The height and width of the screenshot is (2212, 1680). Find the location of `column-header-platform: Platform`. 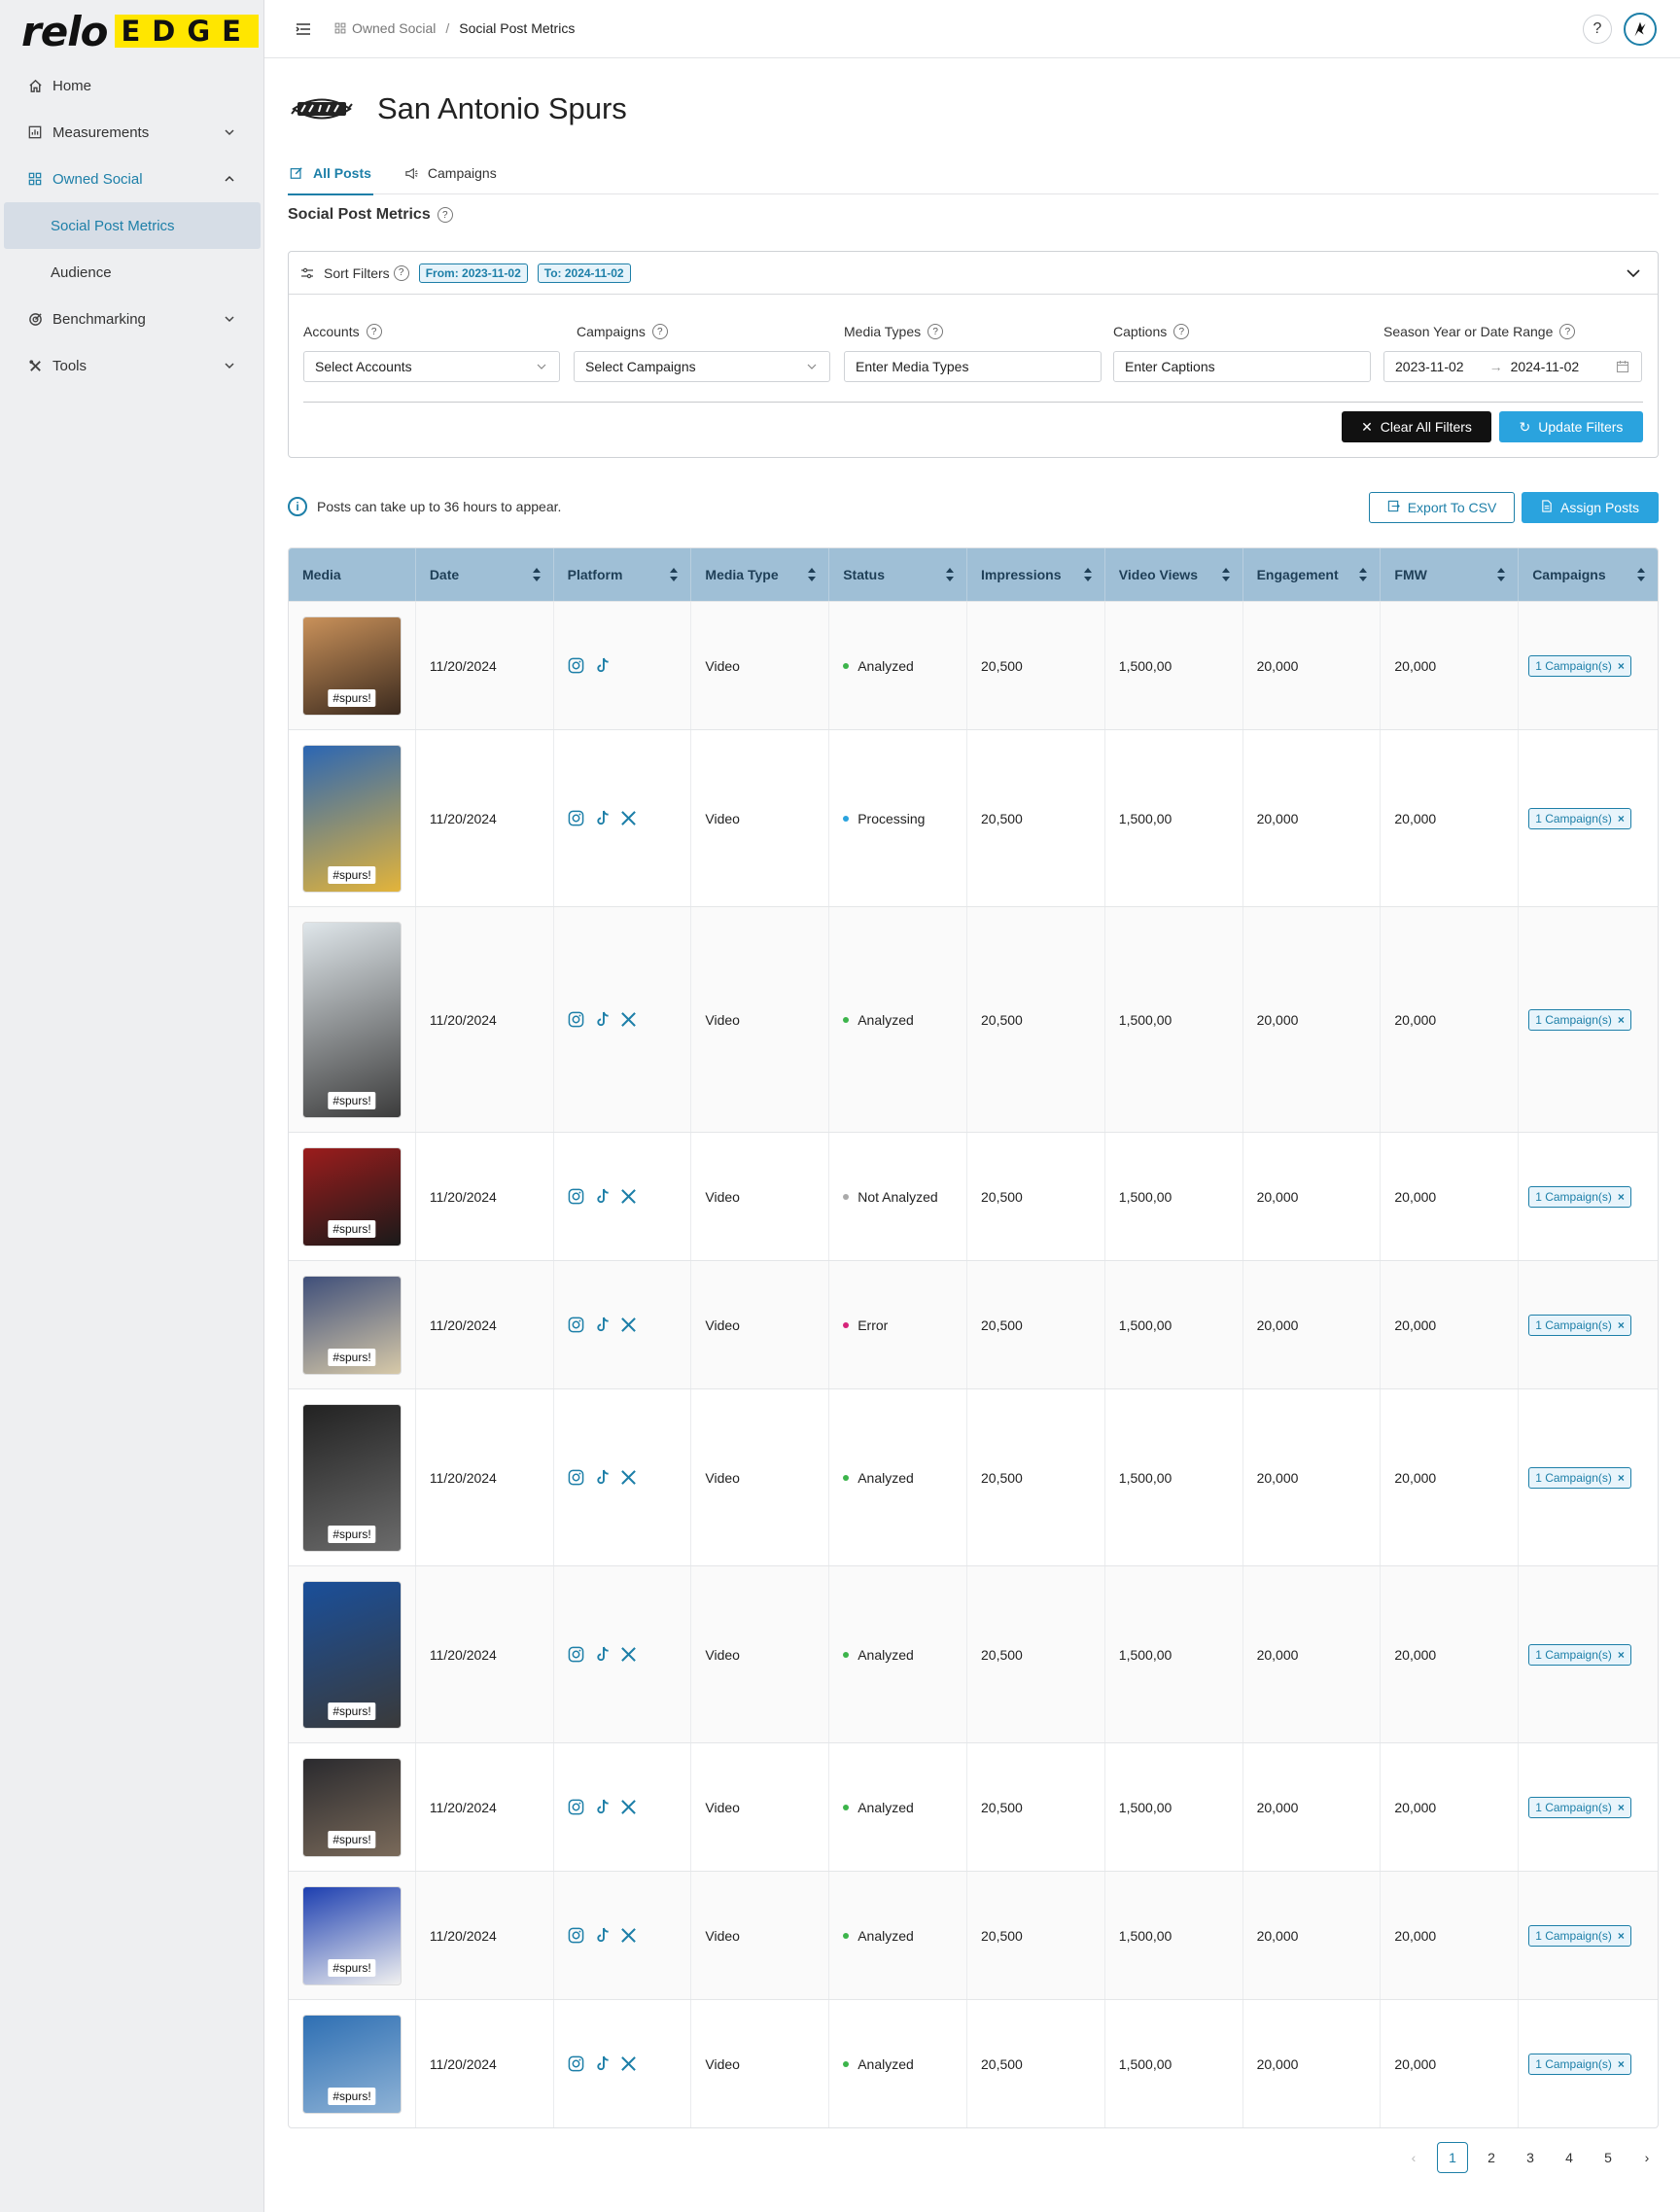

column-header-platform: Platform is located at coordinates (623, 574).